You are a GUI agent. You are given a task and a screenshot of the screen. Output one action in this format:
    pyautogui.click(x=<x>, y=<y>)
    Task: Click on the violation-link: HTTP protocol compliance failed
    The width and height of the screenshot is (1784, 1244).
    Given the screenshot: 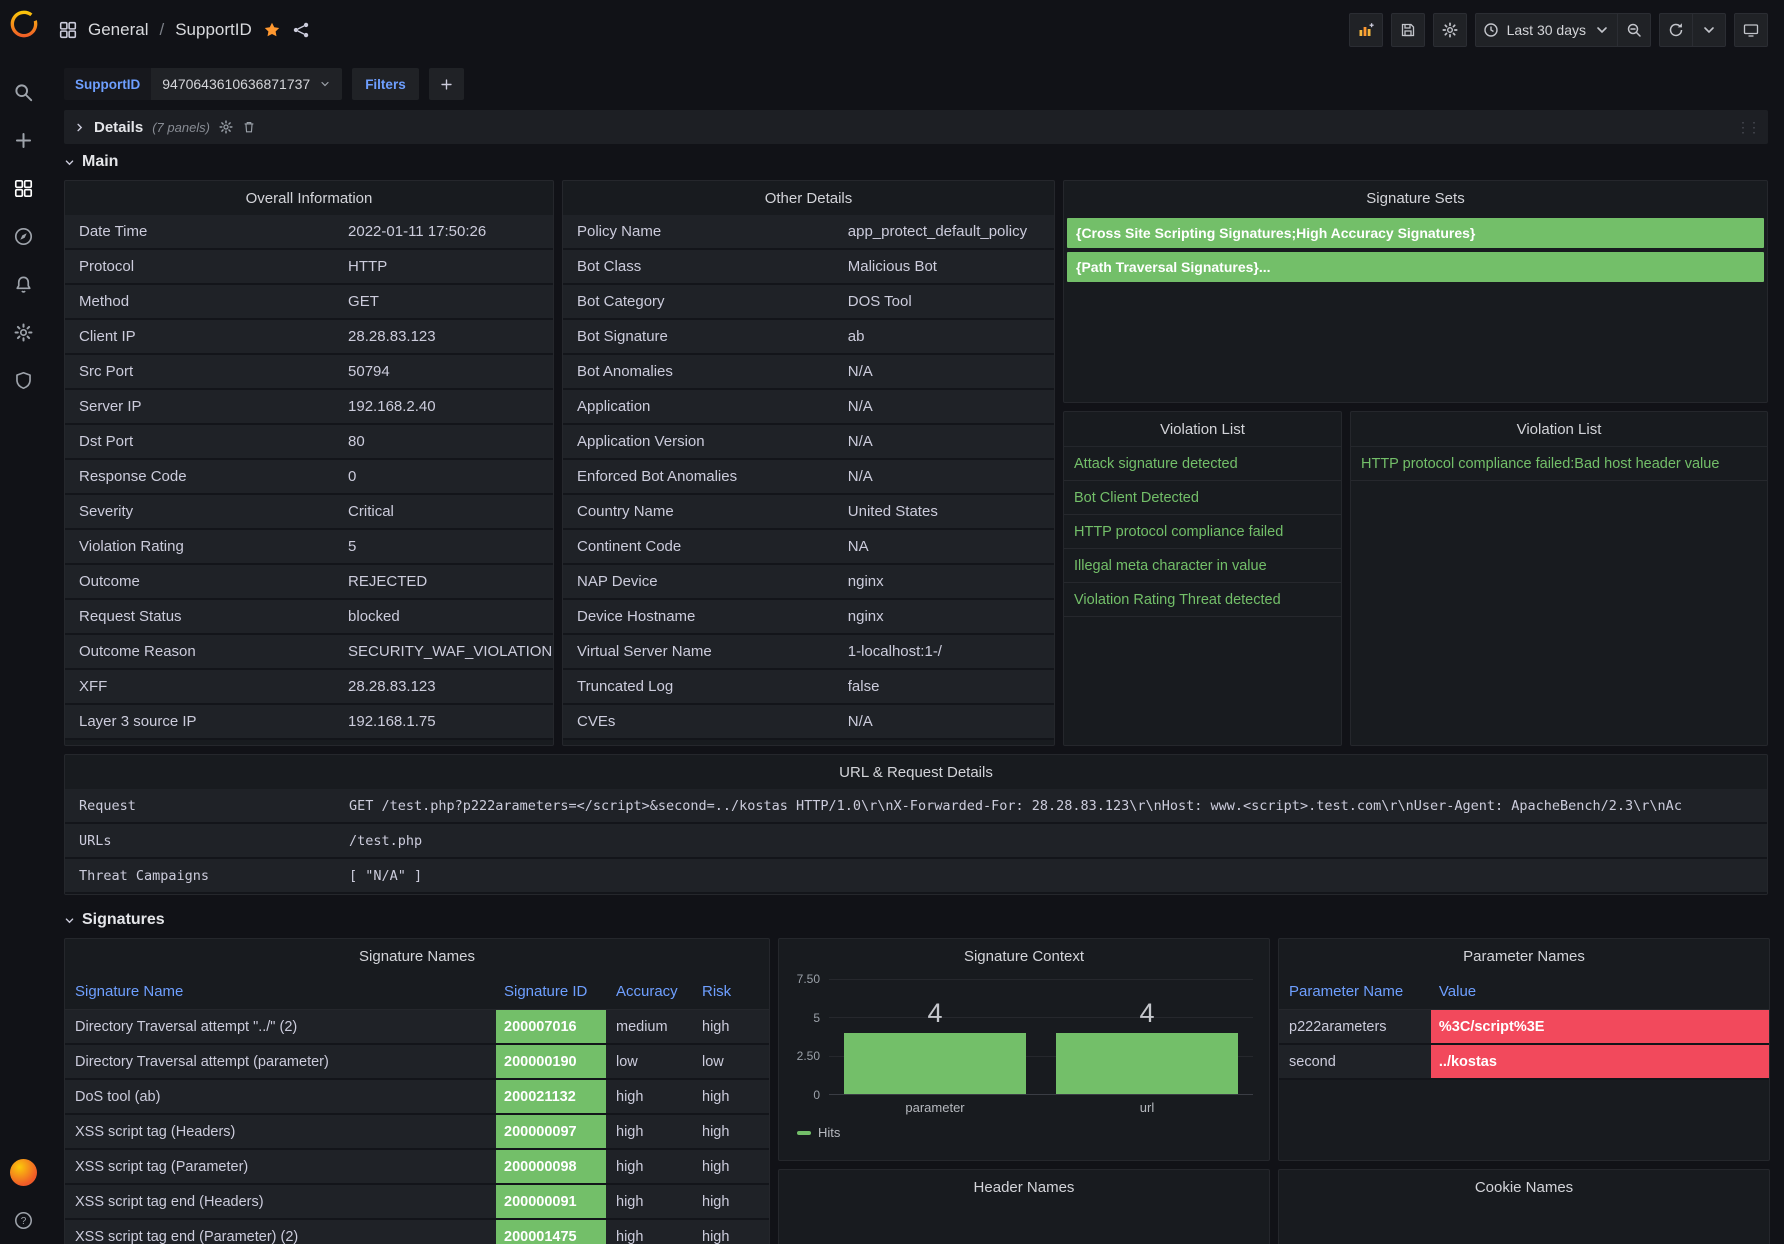 What is the action you would take?
    pyautogui.click(x=1178, y=532)
    